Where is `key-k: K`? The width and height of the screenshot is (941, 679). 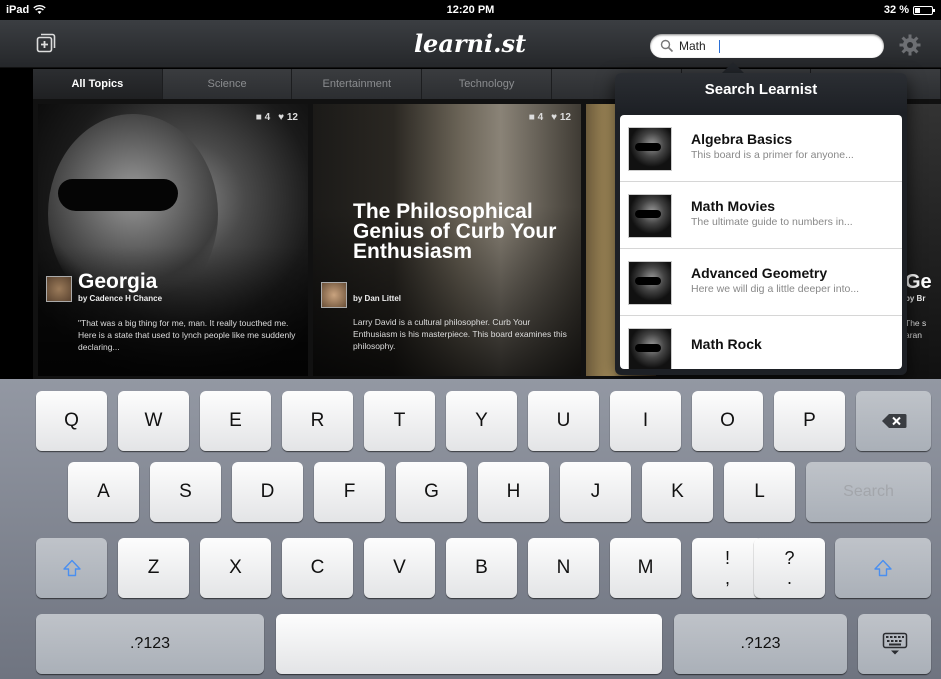
key-k: K is located at coordinates (677, 492).